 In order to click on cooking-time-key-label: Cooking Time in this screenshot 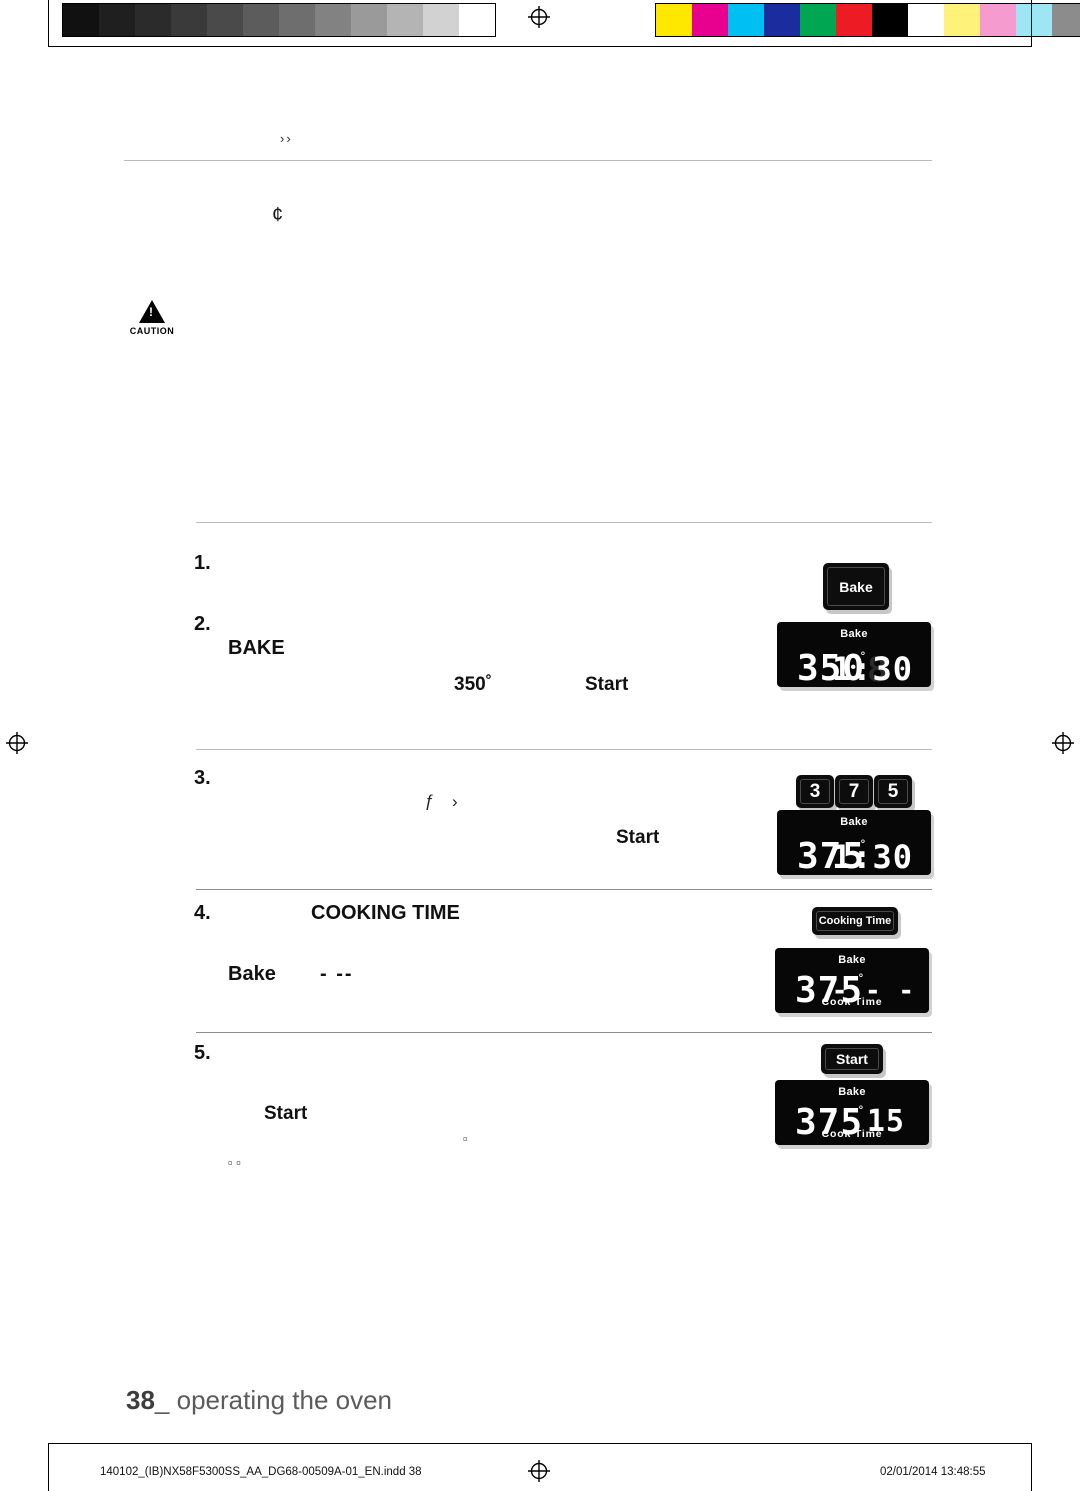, I will do `click(855, 921)`.